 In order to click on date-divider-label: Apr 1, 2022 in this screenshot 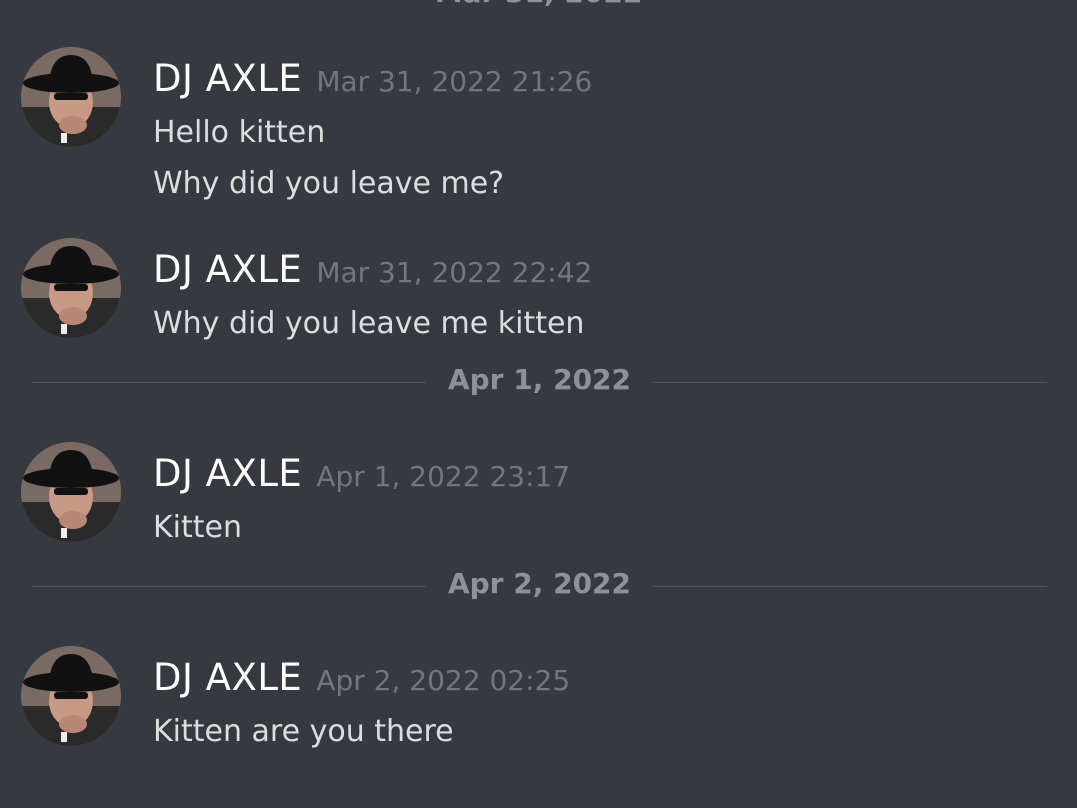, I will do `click(539, 379)`.